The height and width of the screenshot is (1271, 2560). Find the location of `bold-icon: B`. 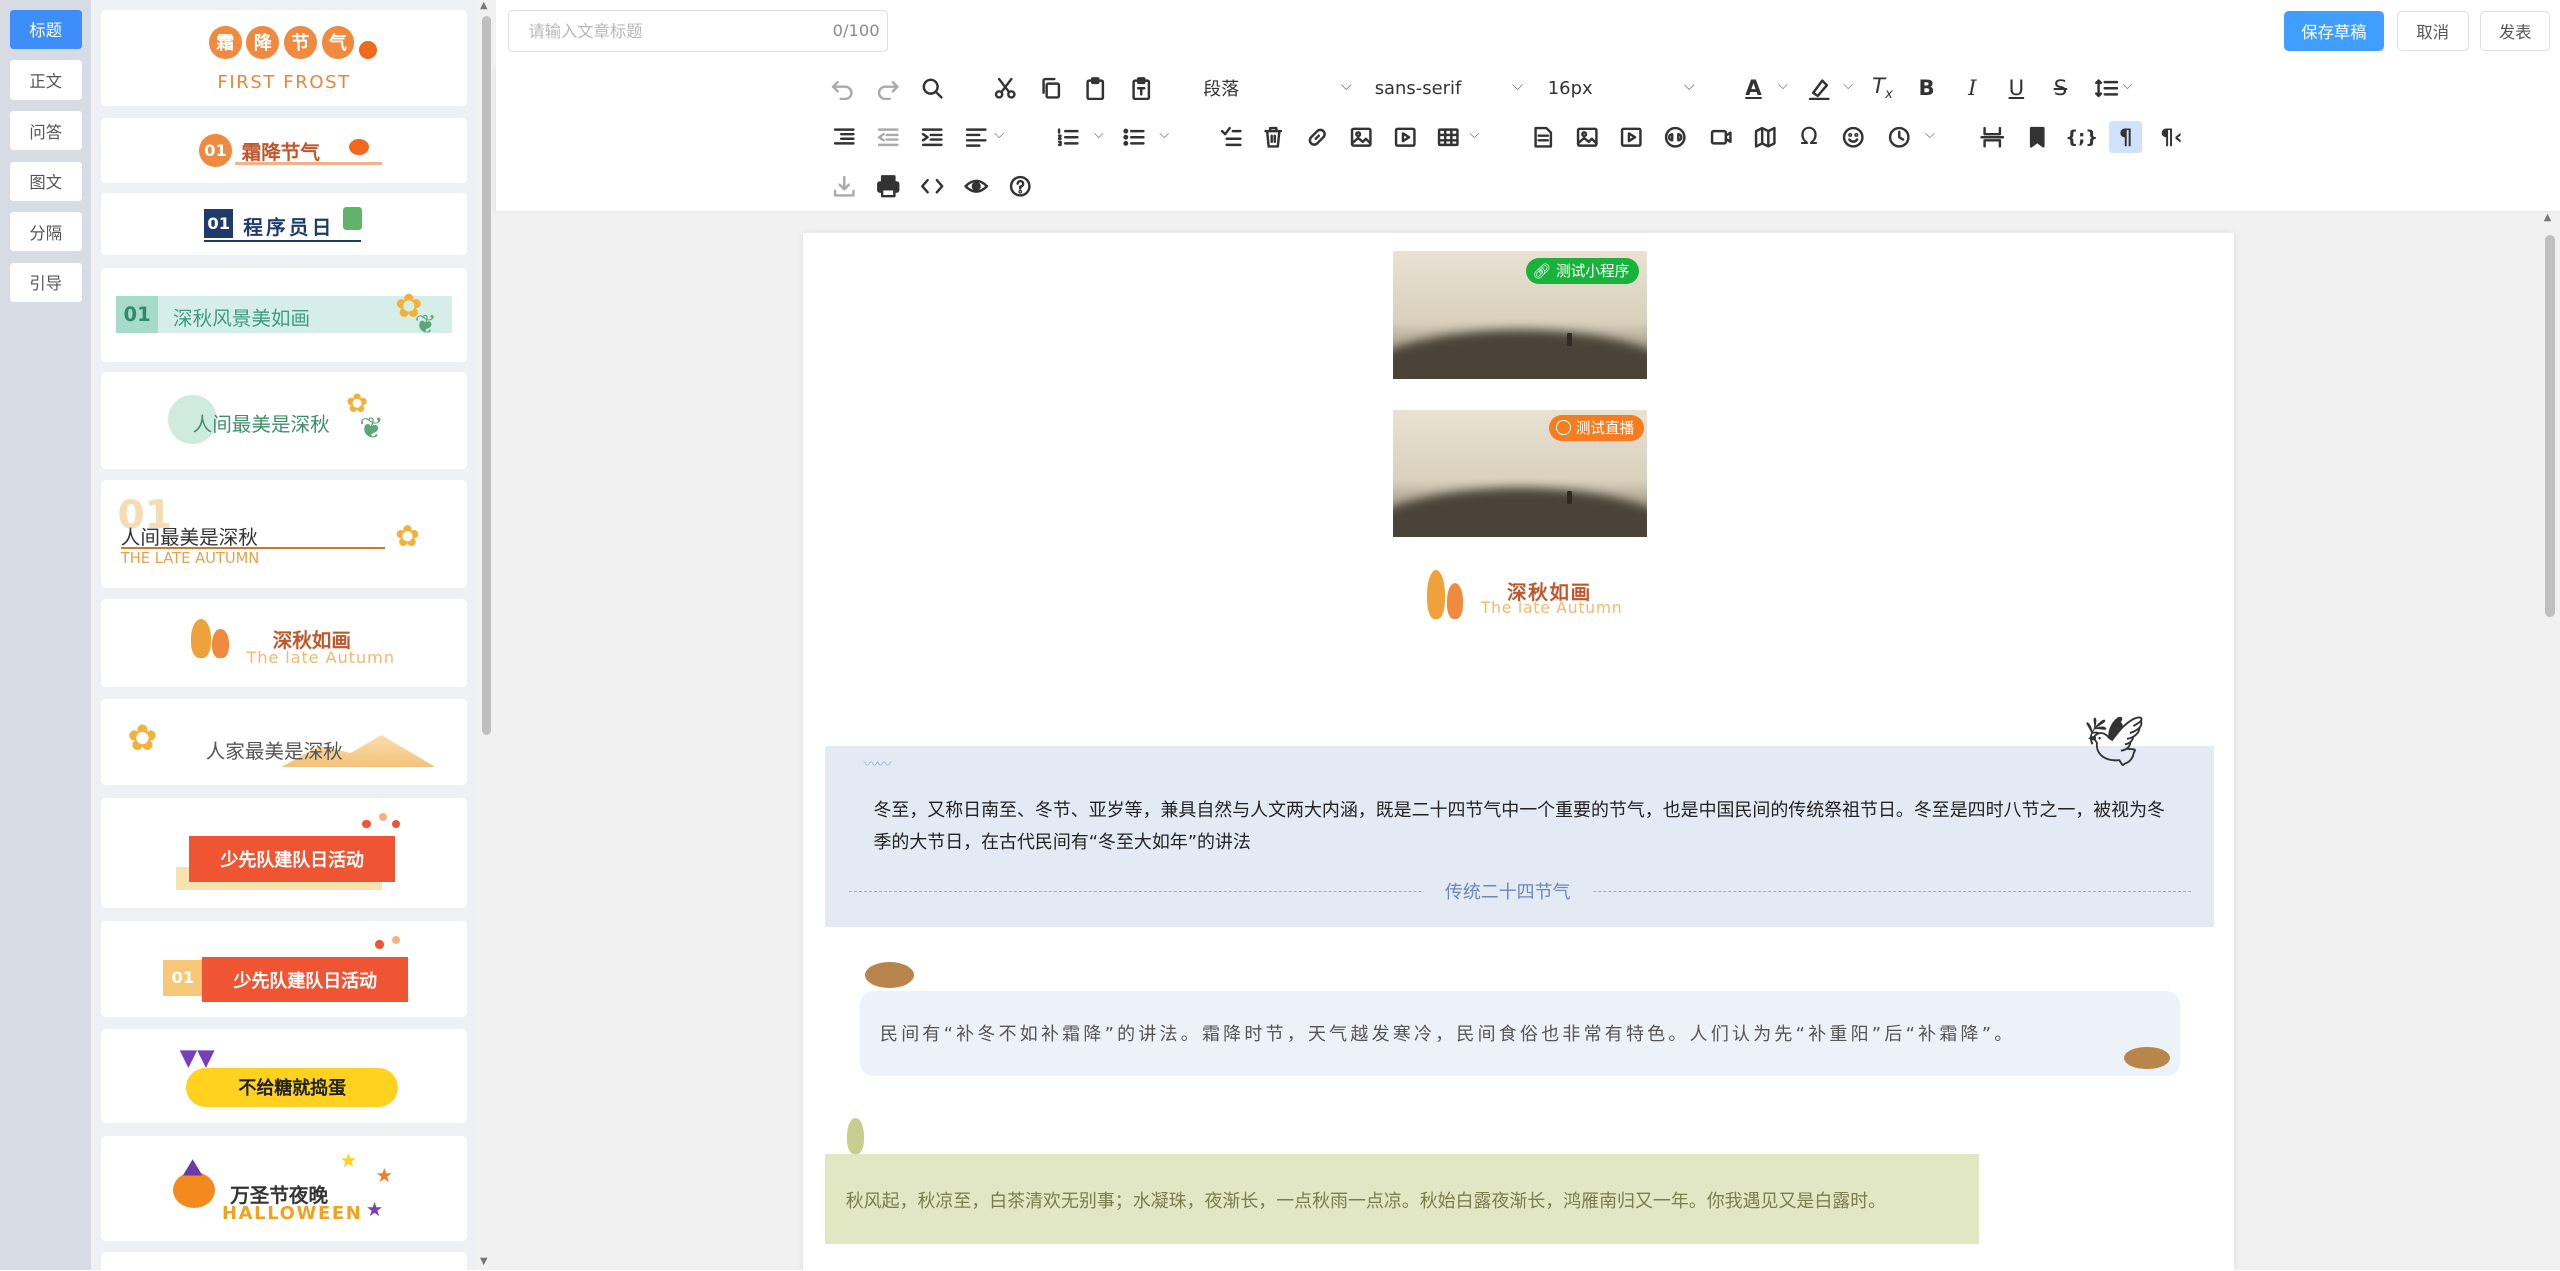

bold-icon: B is located at coordinates (1926, 88).